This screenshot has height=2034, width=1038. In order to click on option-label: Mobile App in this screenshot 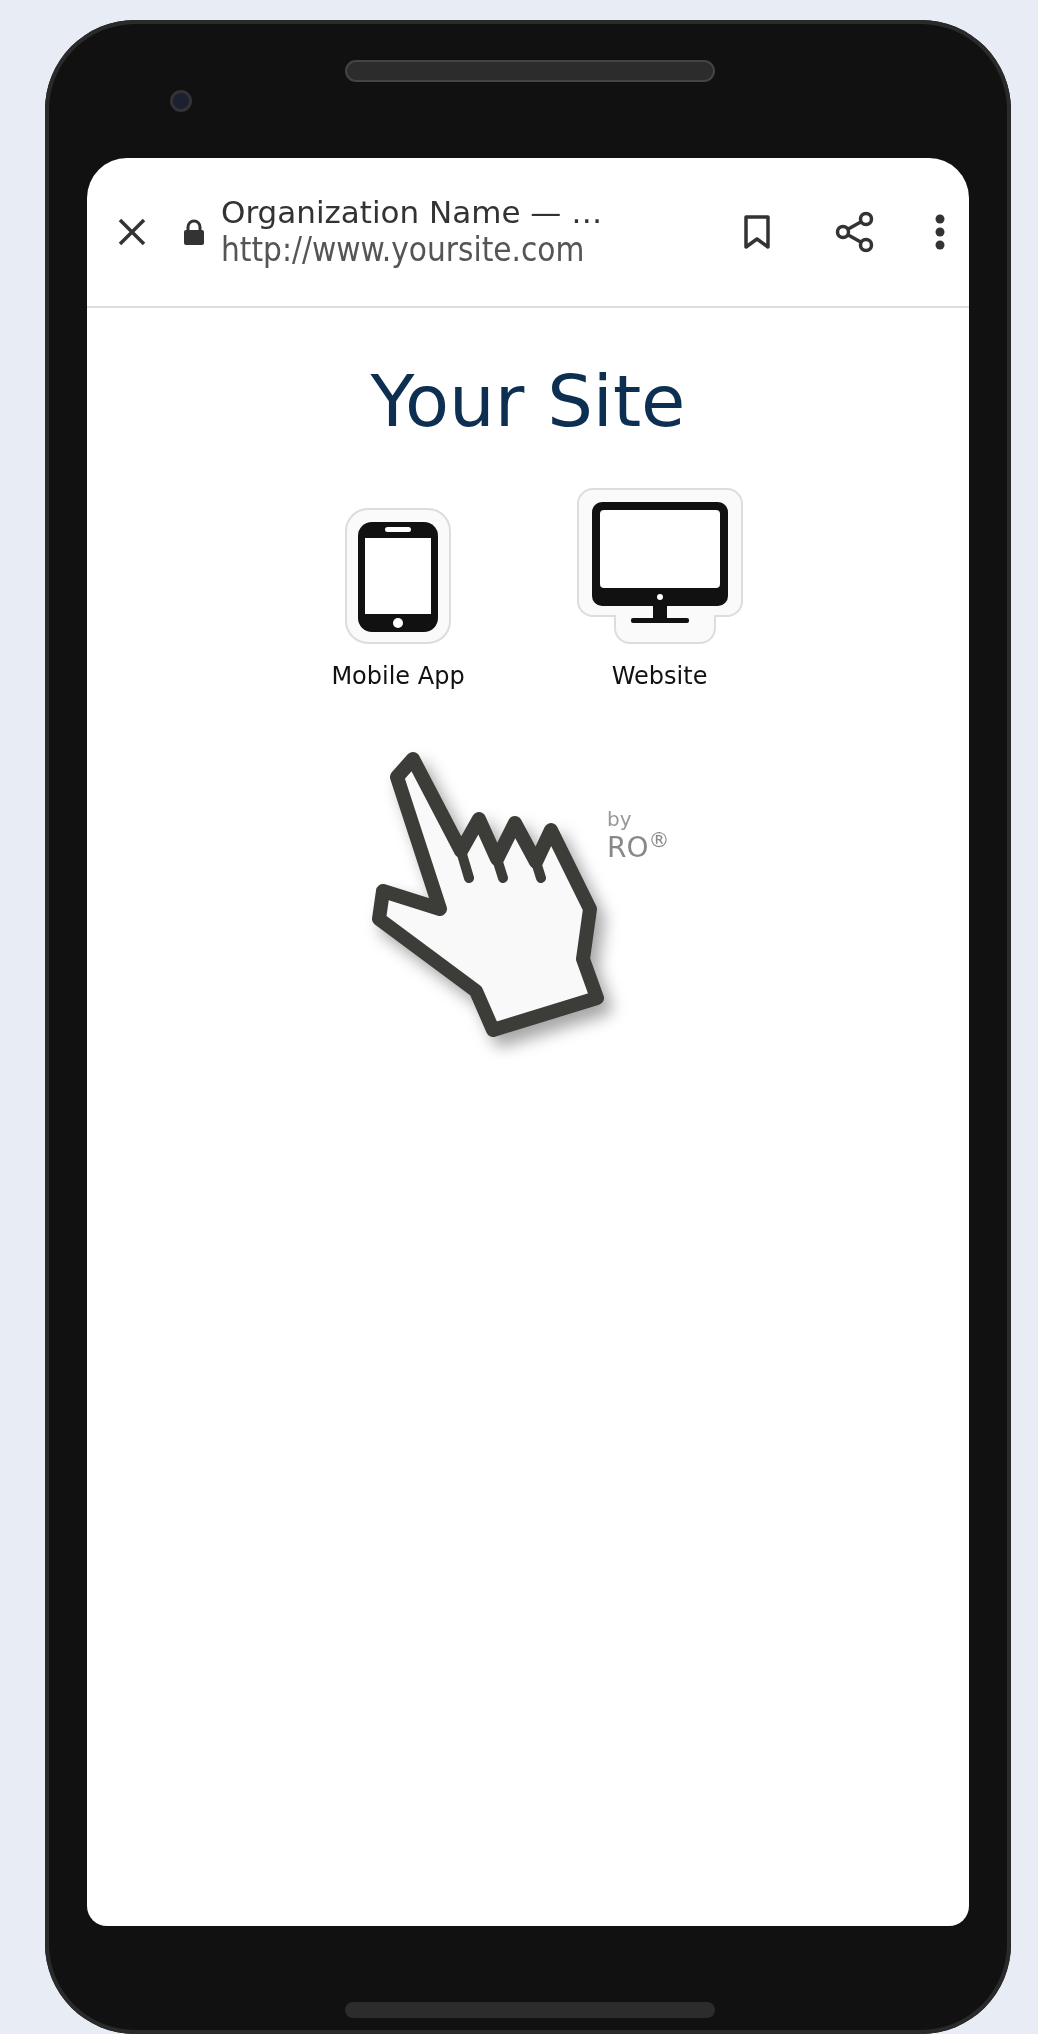, I will do `click(398, 676)`.